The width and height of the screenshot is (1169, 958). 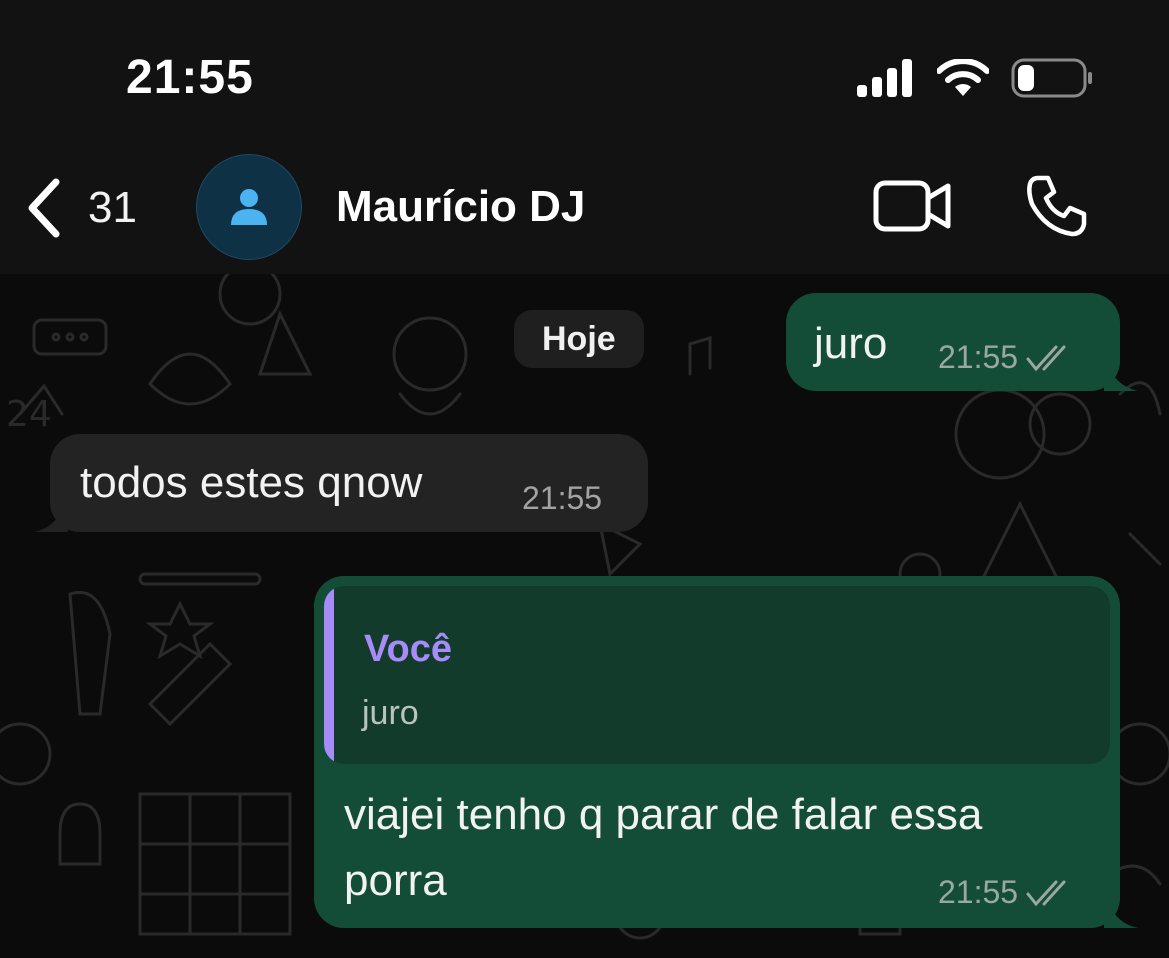 What do you see at coordinates (80, 208) in the screenshot?
I see `back-button: 31` at bounding box center [80, 208].